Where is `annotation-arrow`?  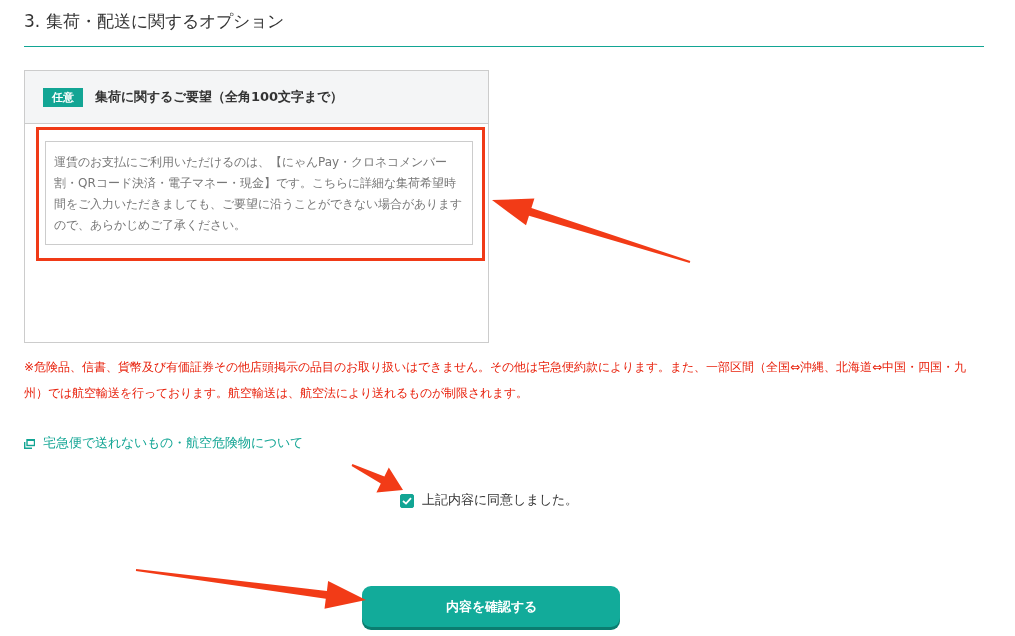 annotation-arrow is located at coordinates (377, 478).